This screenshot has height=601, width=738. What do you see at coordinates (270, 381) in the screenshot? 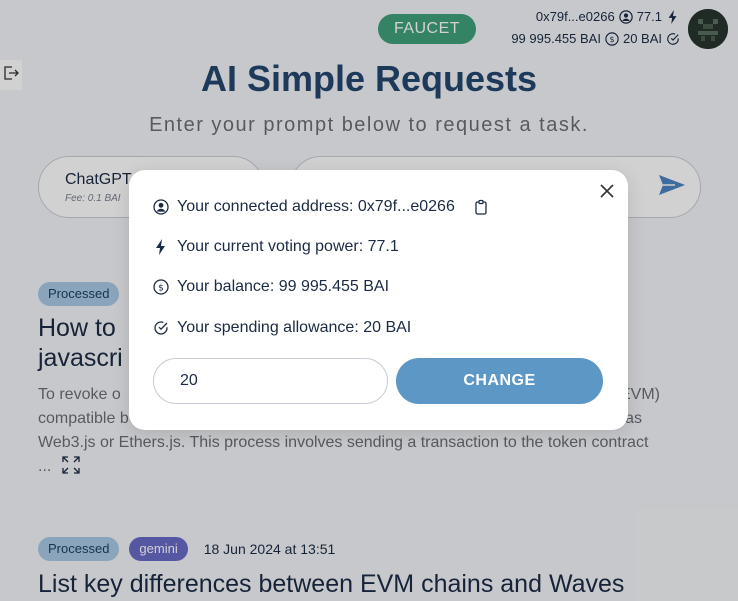
I see `allowance-input` at bounding box center [270, 381].